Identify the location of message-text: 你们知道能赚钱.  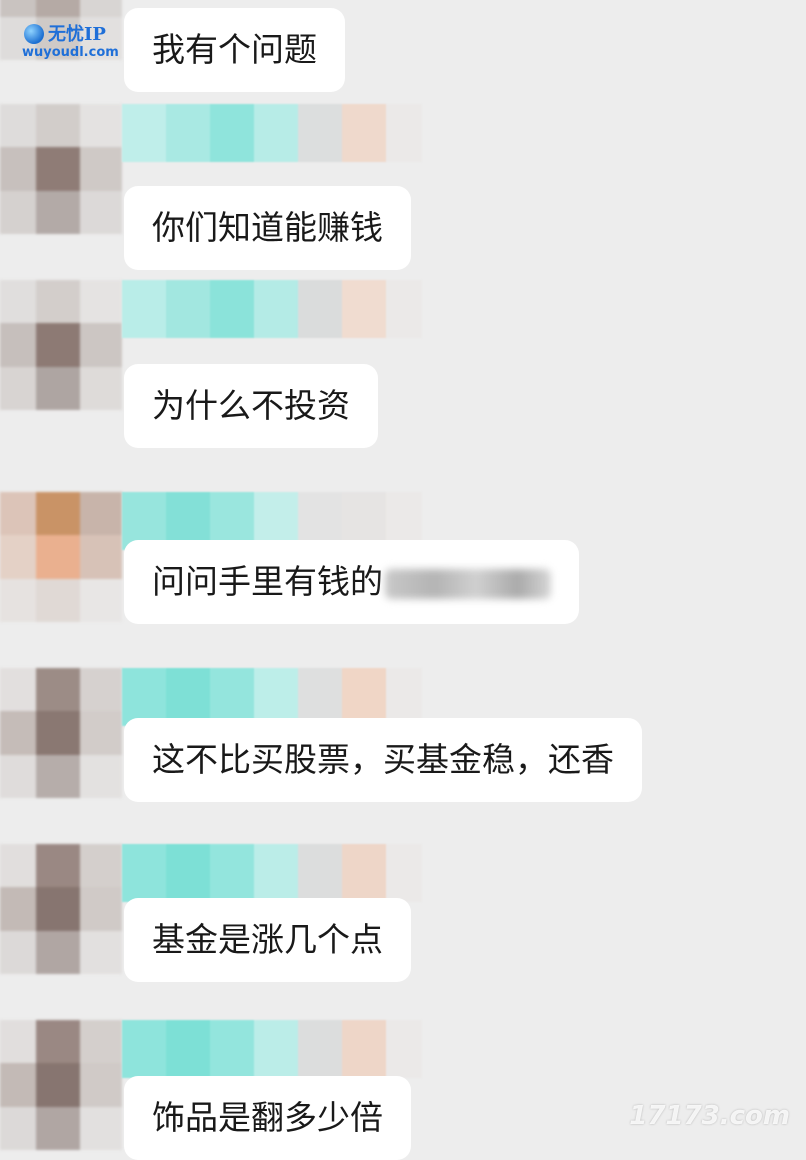
(267, 227).